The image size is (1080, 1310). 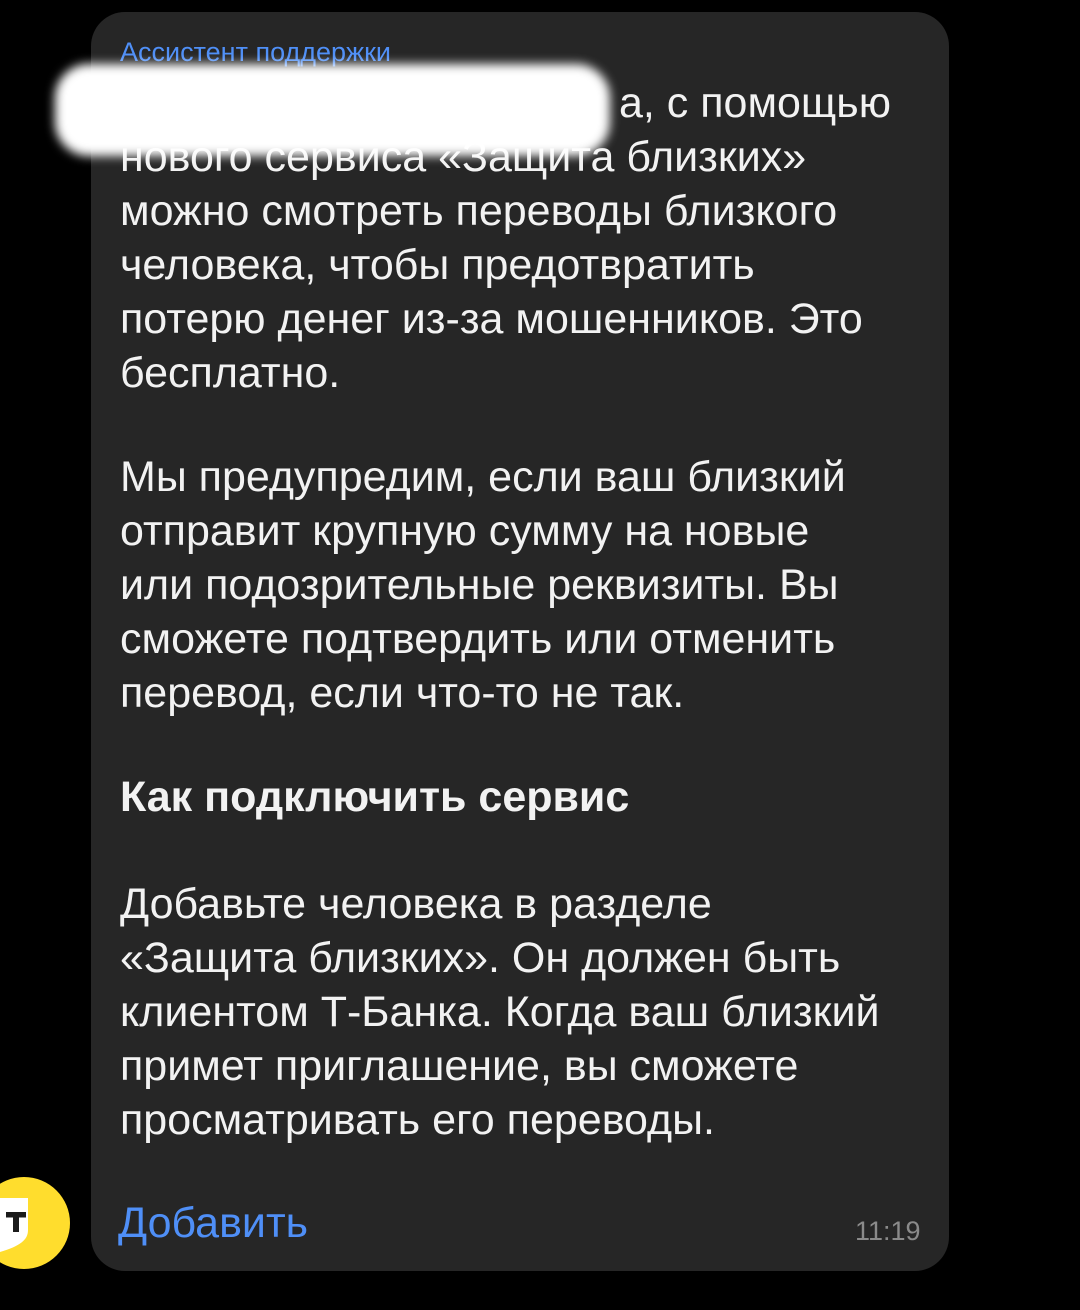 What do you see at coordinates (479, 585) in the screenshot?
I see `message-line: или подозрительные реквизиты. Вы` at bounding box center [479, 585].